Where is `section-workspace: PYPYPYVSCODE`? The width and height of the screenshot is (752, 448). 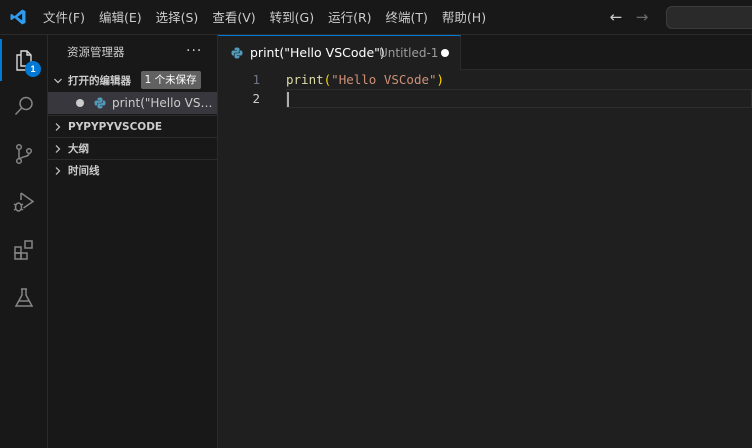
section-workspace: PYPYPYVSCODE is located at coordinates (132, 126).